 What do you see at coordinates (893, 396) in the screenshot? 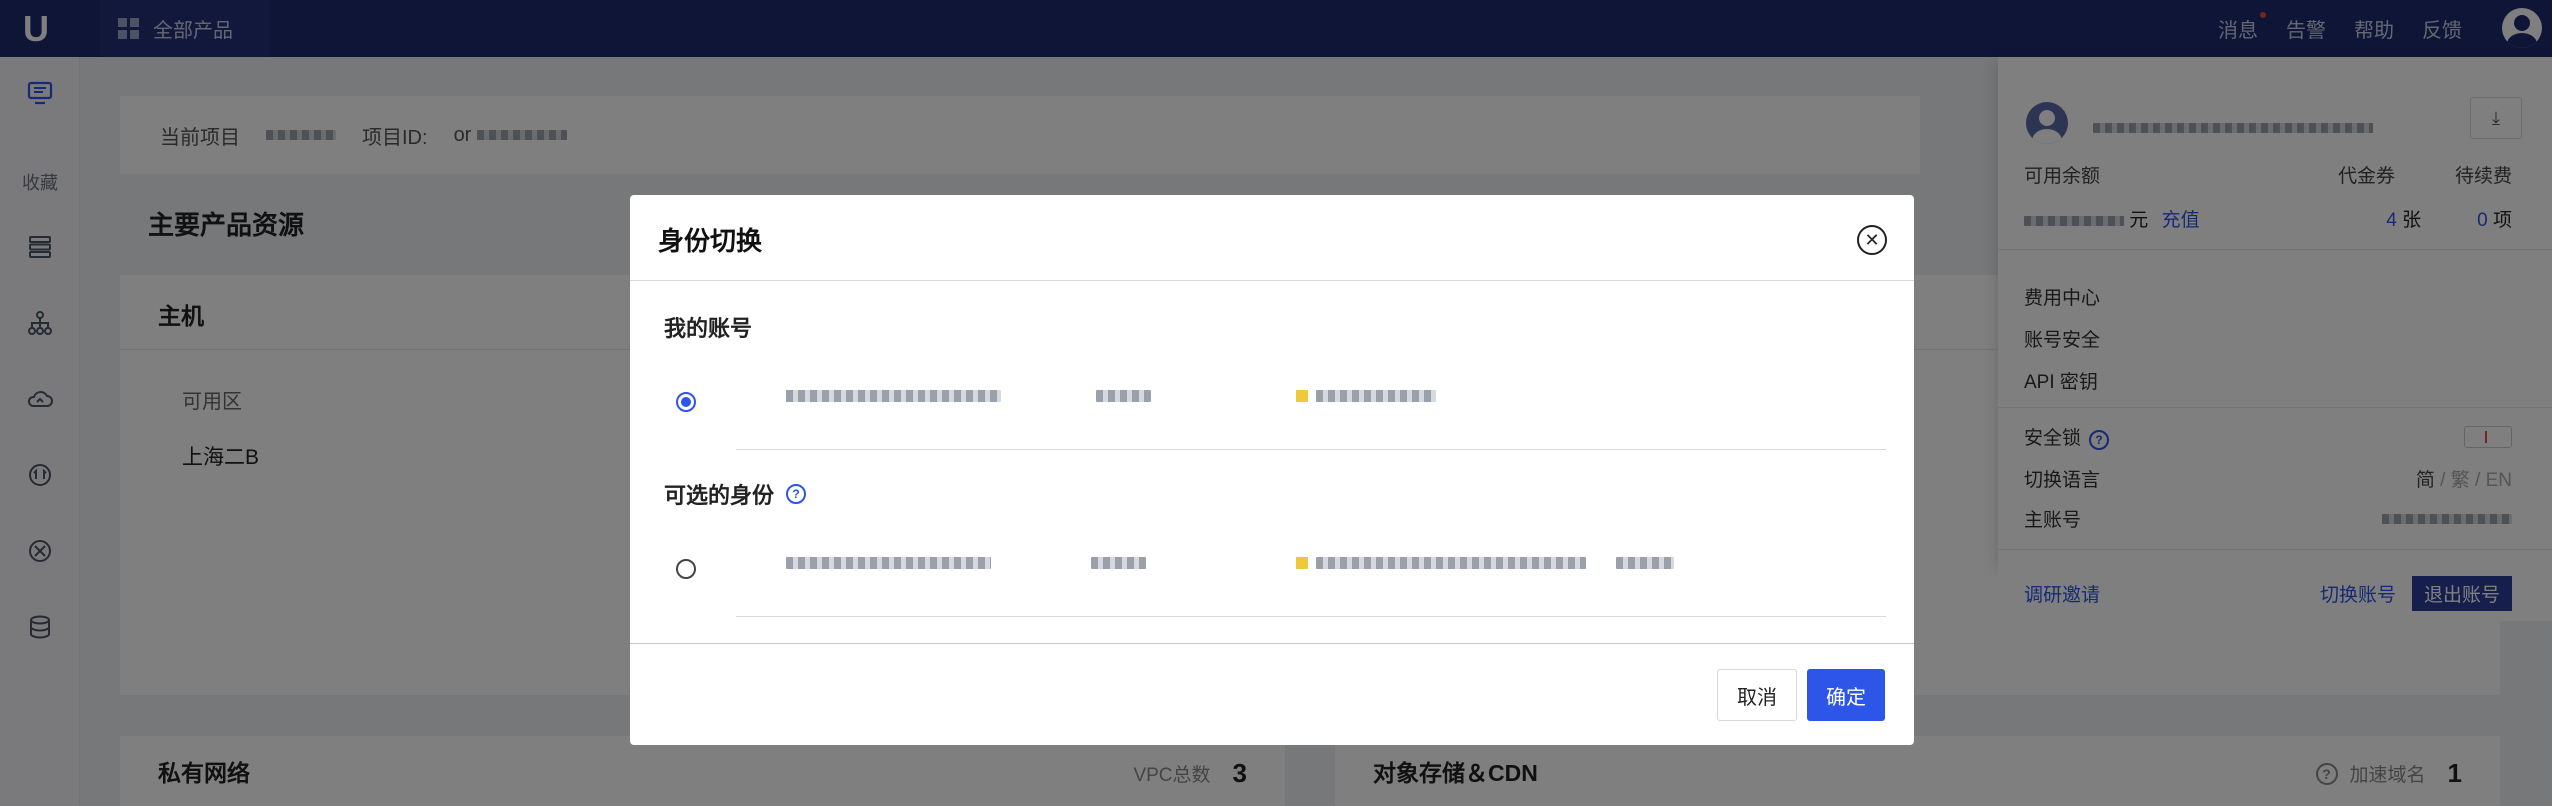
I see `account-id-redacted` at bounding box center [893, 396].